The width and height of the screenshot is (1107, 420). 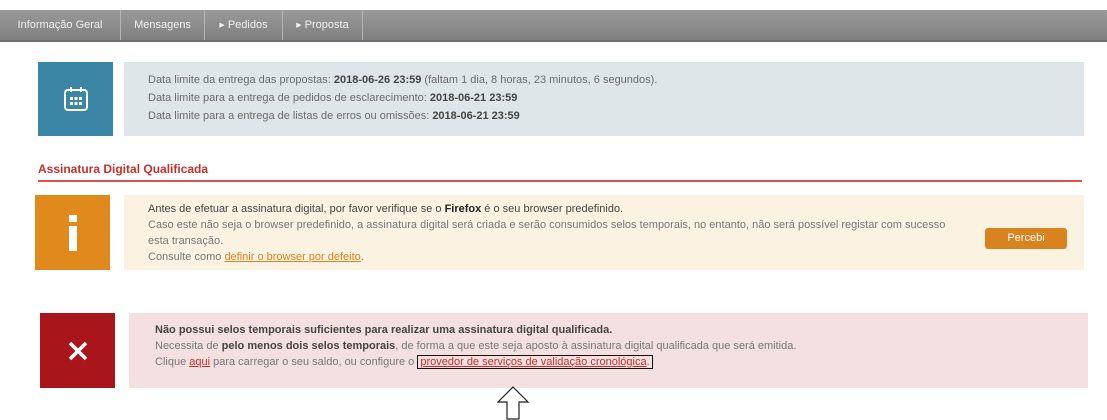 What do you see at coordinates (1026, 238) in the screenshot?
I see `percebi-button: Percebi` at bounding box center [1026, 238].